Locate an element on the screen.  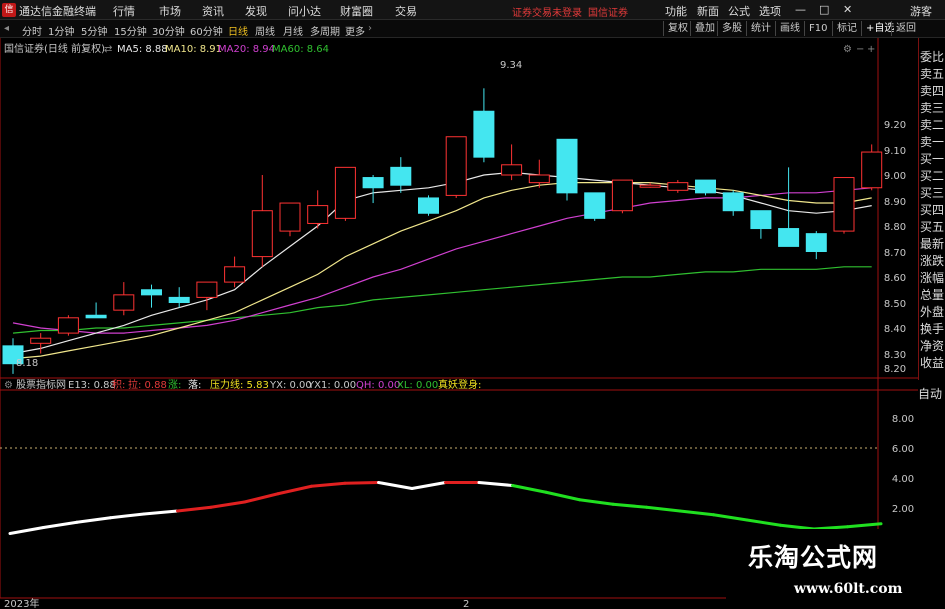
qi-label: 积: is located at coordinates (118, 385).